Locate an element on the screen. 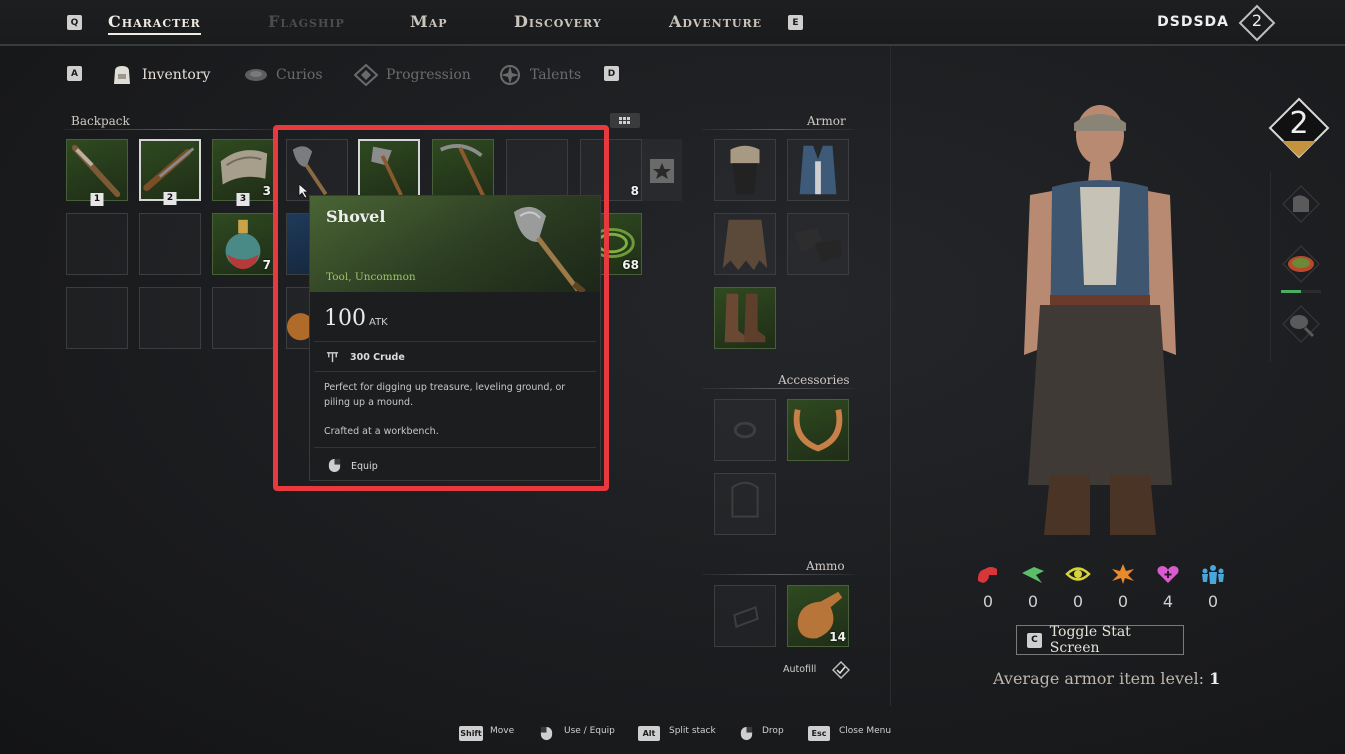 Image resolution: width=1345 pixels, height=754 pixels. nav-prev-key: Q is located at coordinates (74, 22).